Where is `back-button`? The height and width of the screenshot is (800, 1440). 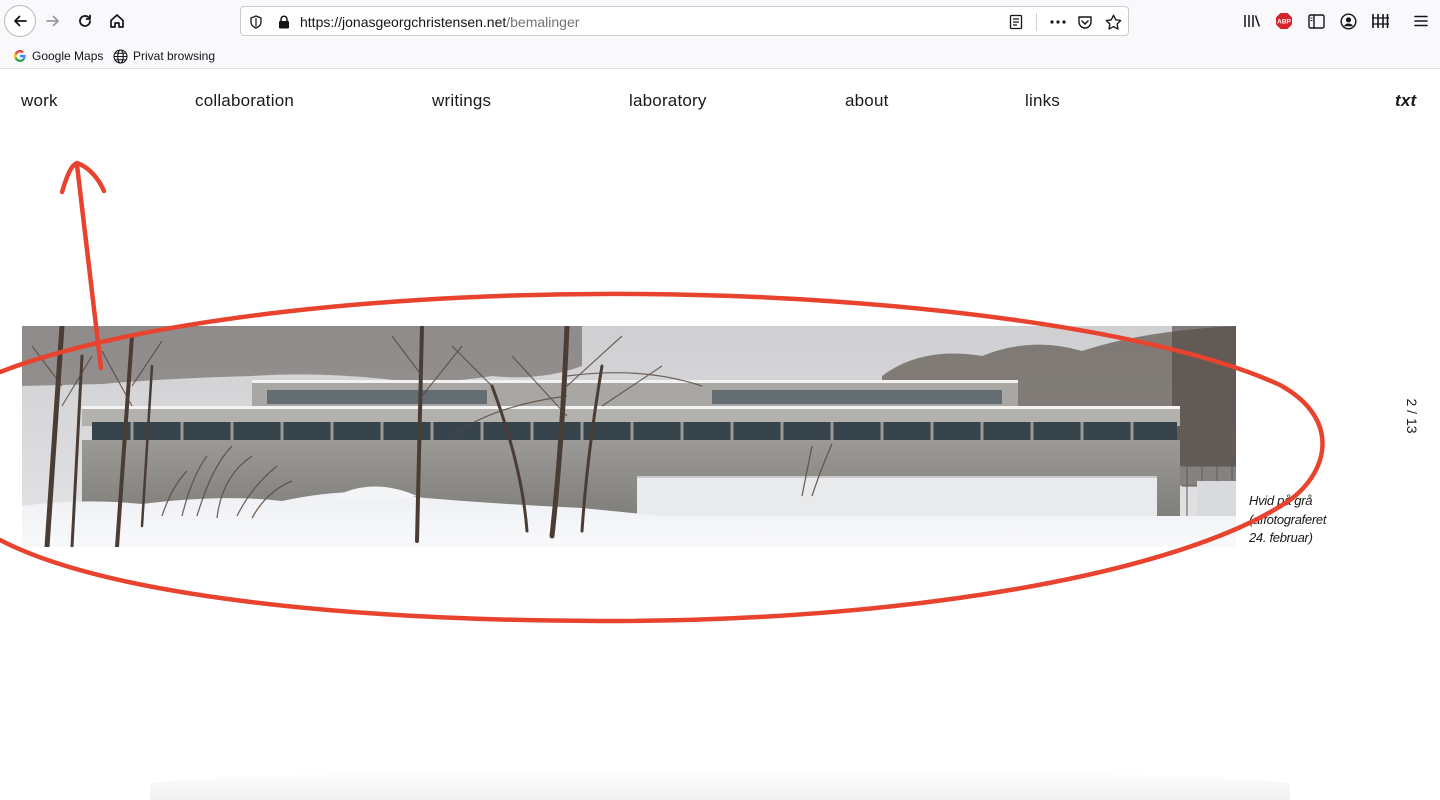
back-button is located at coordinates (20, 21).